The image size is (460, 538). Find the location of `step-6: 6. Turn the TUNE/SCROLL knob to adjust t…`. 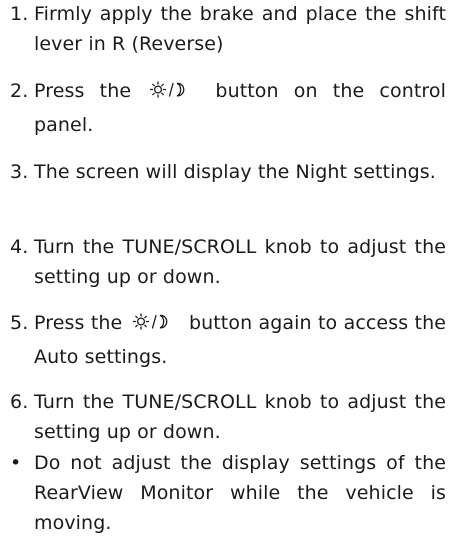

step-6: 6. Turn the TUNE/SCROLL knob to adjust t… is located at coordinates (228, 417).